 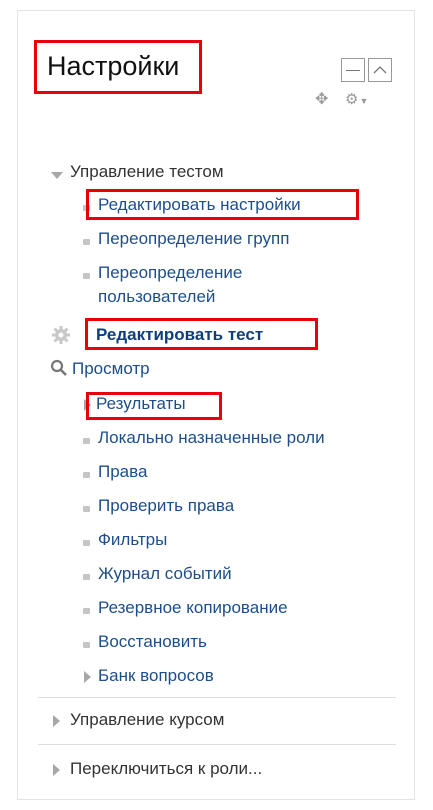 I want to click on move-icon: ✥, so click(x=321, y=99).